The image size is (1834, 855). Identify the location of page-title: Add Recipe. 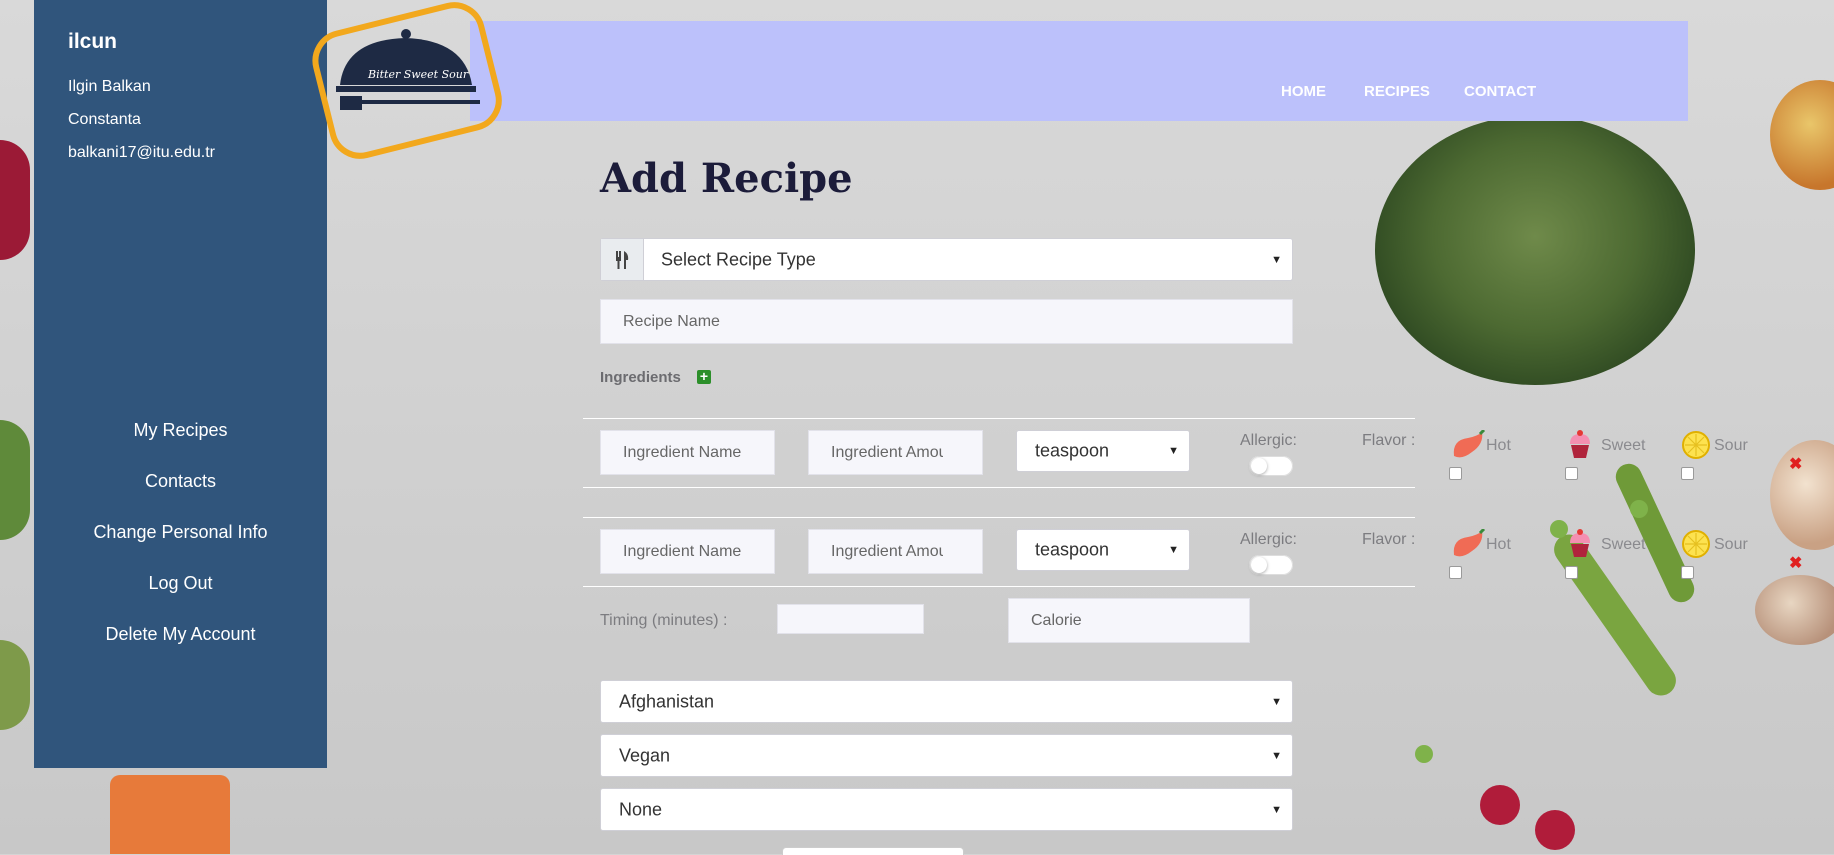
(726, 178).